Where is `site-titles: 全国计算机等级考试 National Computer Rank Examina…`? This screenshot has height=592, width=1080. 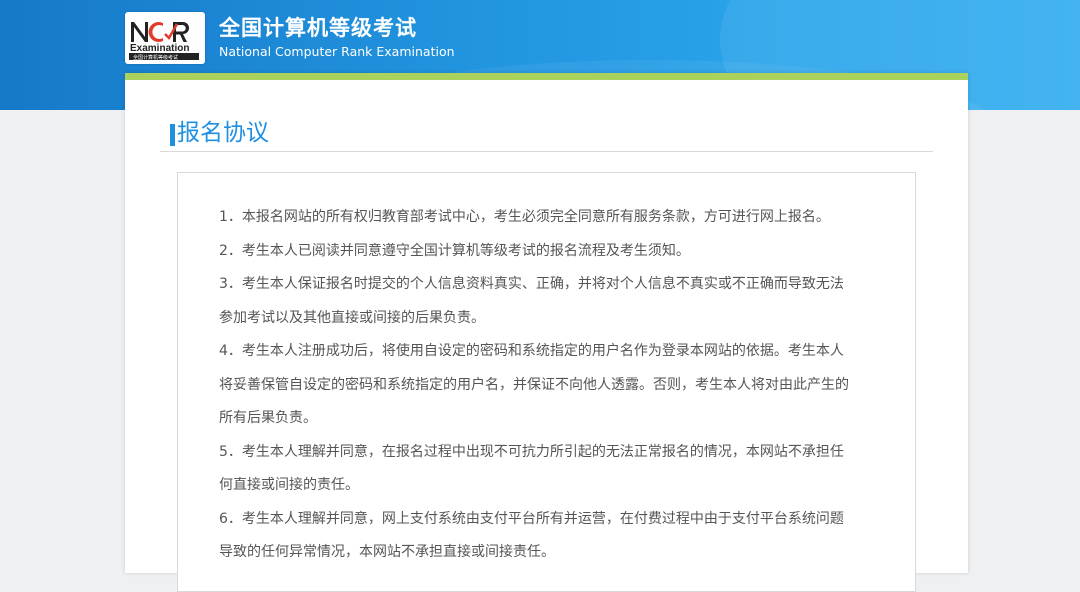
site-titles: 全国计算机等级考试 National Computer Rank Examina… is located at coordinates (337, 38).